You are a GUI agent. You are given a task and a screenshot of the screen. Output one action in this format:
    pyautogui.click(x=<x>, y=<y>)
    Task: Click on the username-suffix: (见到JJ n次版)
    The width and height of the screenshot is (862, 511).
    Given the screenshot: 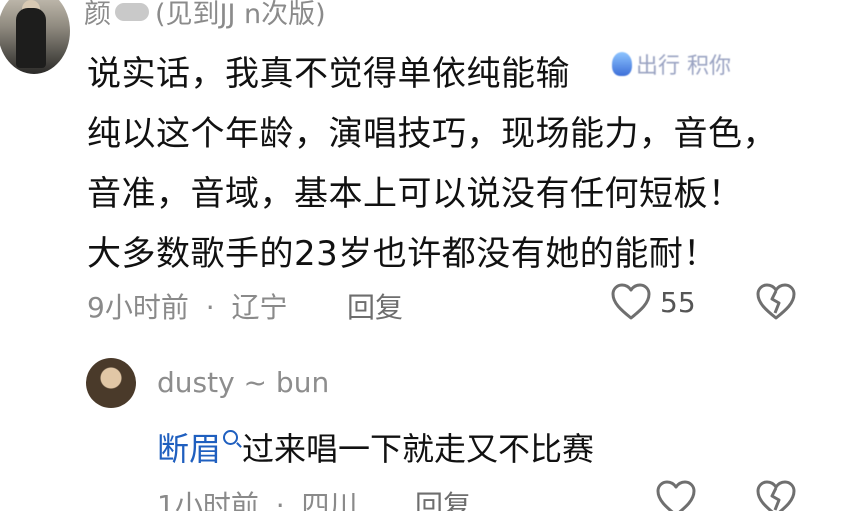 What is the action you would take?
    pyautogui.click(x=240, y=15)
    